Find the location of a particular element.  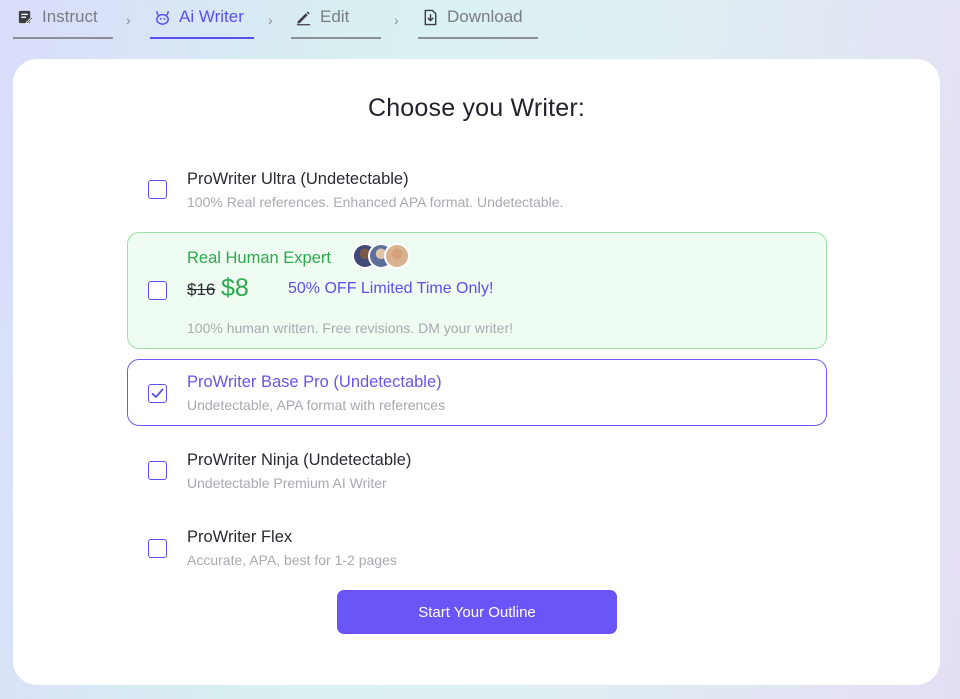

step-label: Ai Writer is located at coordinates (211, 16).